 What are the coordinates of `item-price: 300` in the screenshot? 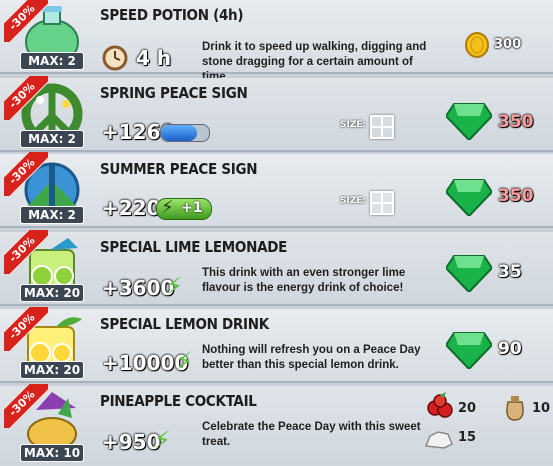 It's located at (508, 44).